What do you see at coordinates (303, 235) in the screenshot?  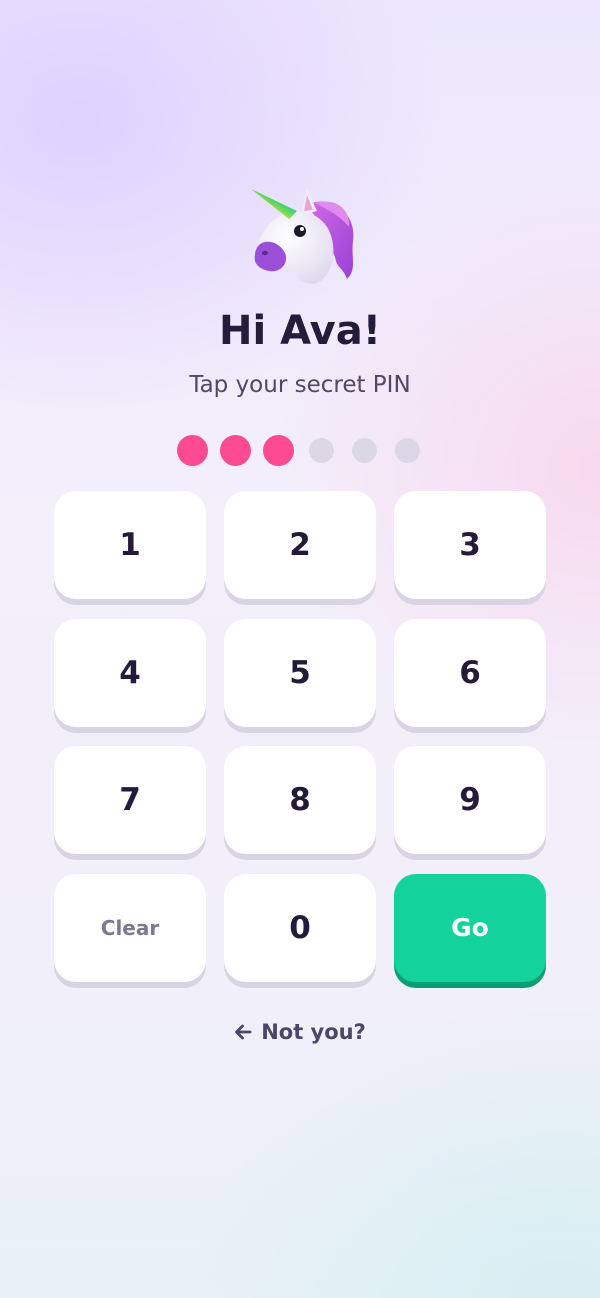 I see `unicorn-avatar-icon` at bounding box center [303, 235].